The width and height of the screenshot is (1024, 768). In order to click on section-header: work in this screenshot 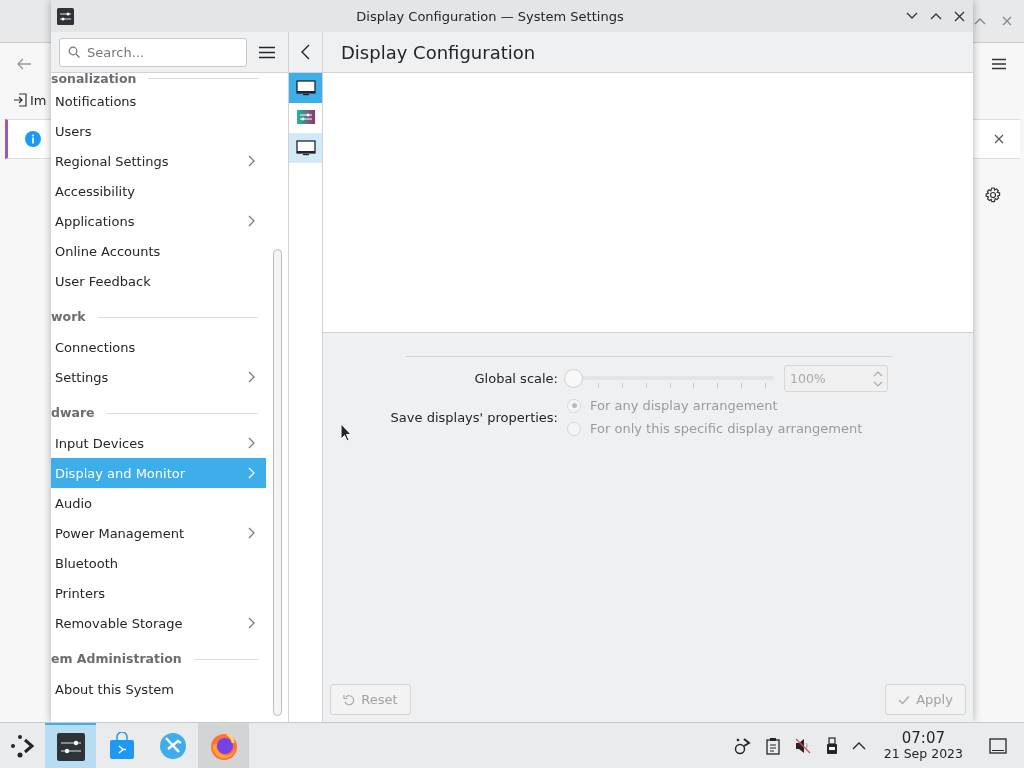, I will do `click(68, 316)`.